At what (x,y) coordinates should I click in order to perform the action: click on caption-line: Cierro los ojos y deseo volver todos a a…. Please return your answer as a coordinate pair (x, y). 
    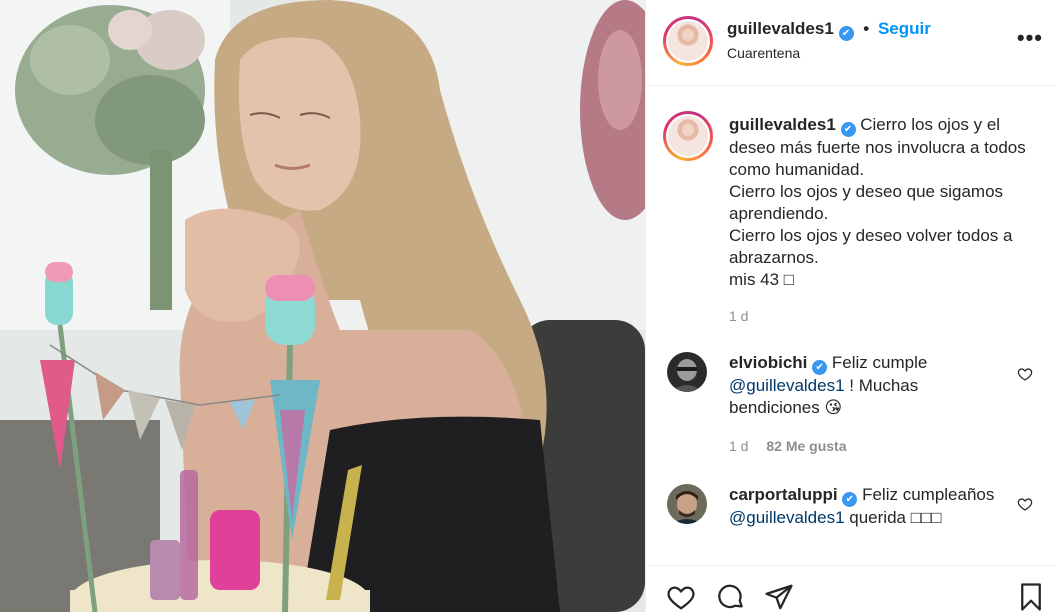
    Looking at the image, I should click on (871, 246).